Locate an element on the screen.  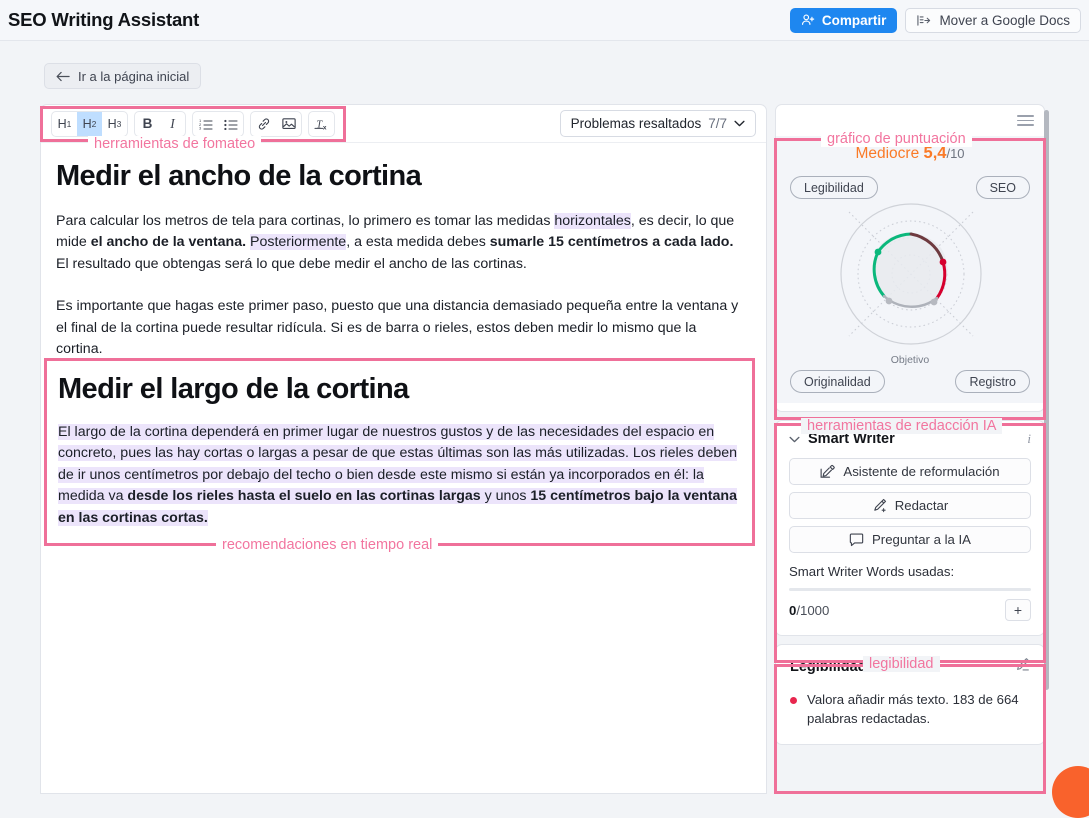
pill-seo: SEO is located at coordinates (1002, 187).